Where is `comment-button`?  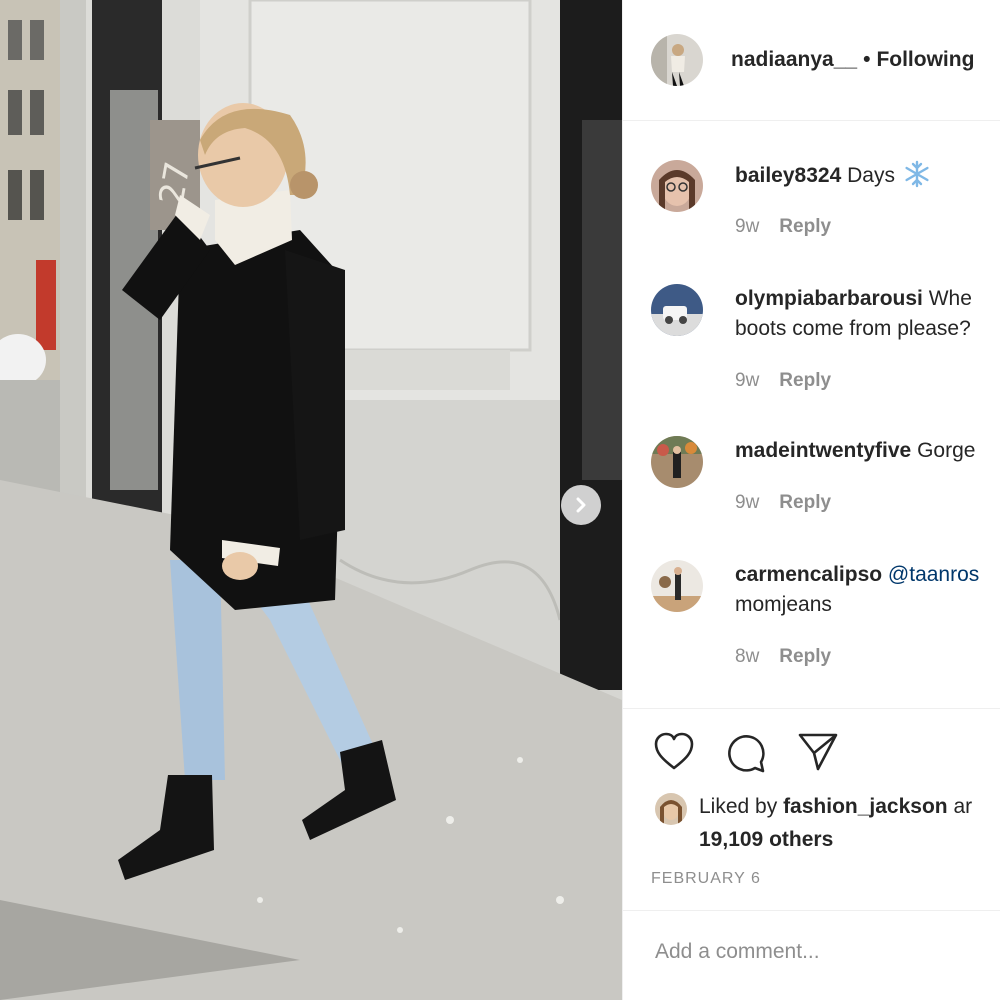 comment-button is located at coordinates (746, 755).